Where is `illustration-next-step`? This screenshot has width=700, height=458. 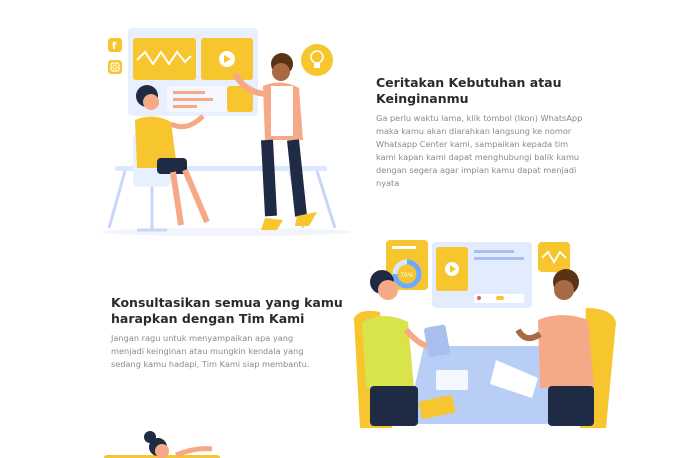
illustration-next-step is located at coordinates (165, 441).